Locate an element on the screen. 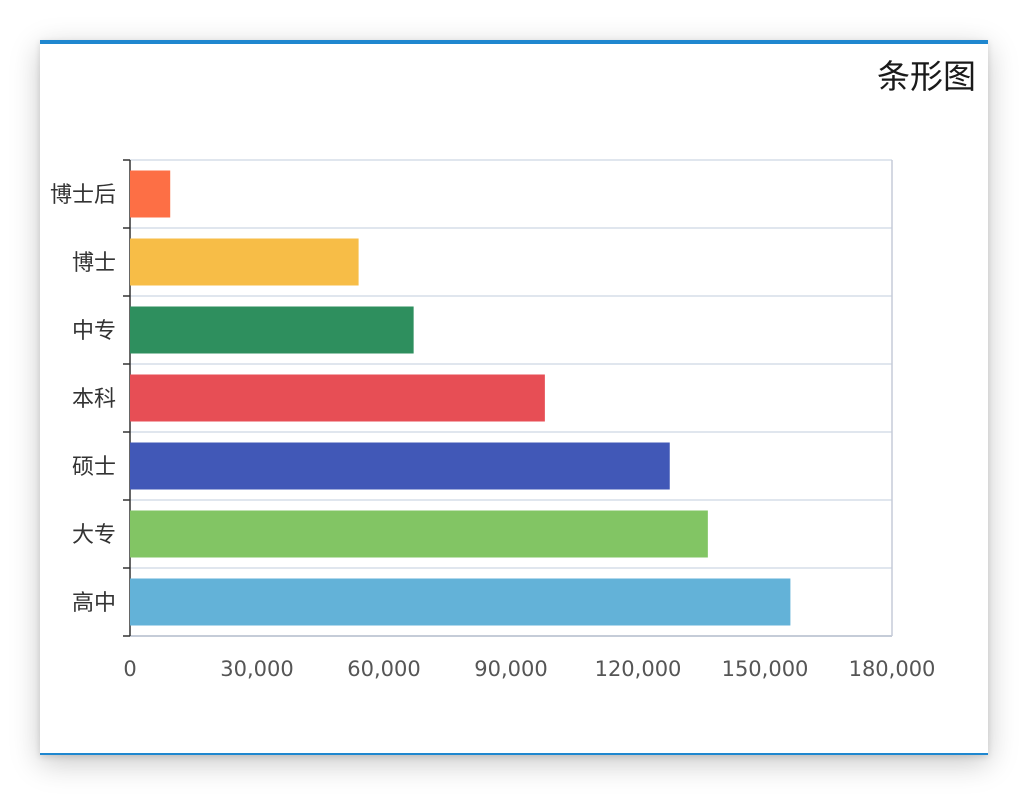 This screenshot has width=1028, height=796. y-tick-label: 大专 is located at coordinates (94, 535).